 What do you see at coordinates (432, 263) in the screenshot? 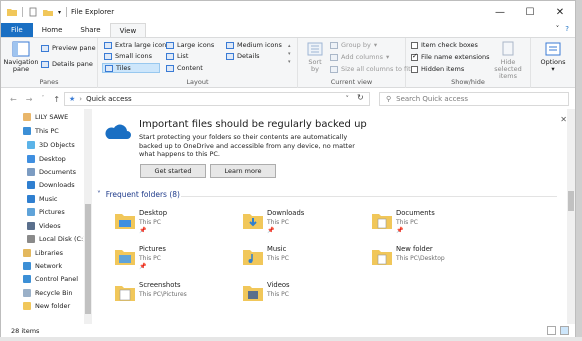
I see `folder-tile-new-folder: New folder This PC\Desktop` at bounding box center [432, 263].